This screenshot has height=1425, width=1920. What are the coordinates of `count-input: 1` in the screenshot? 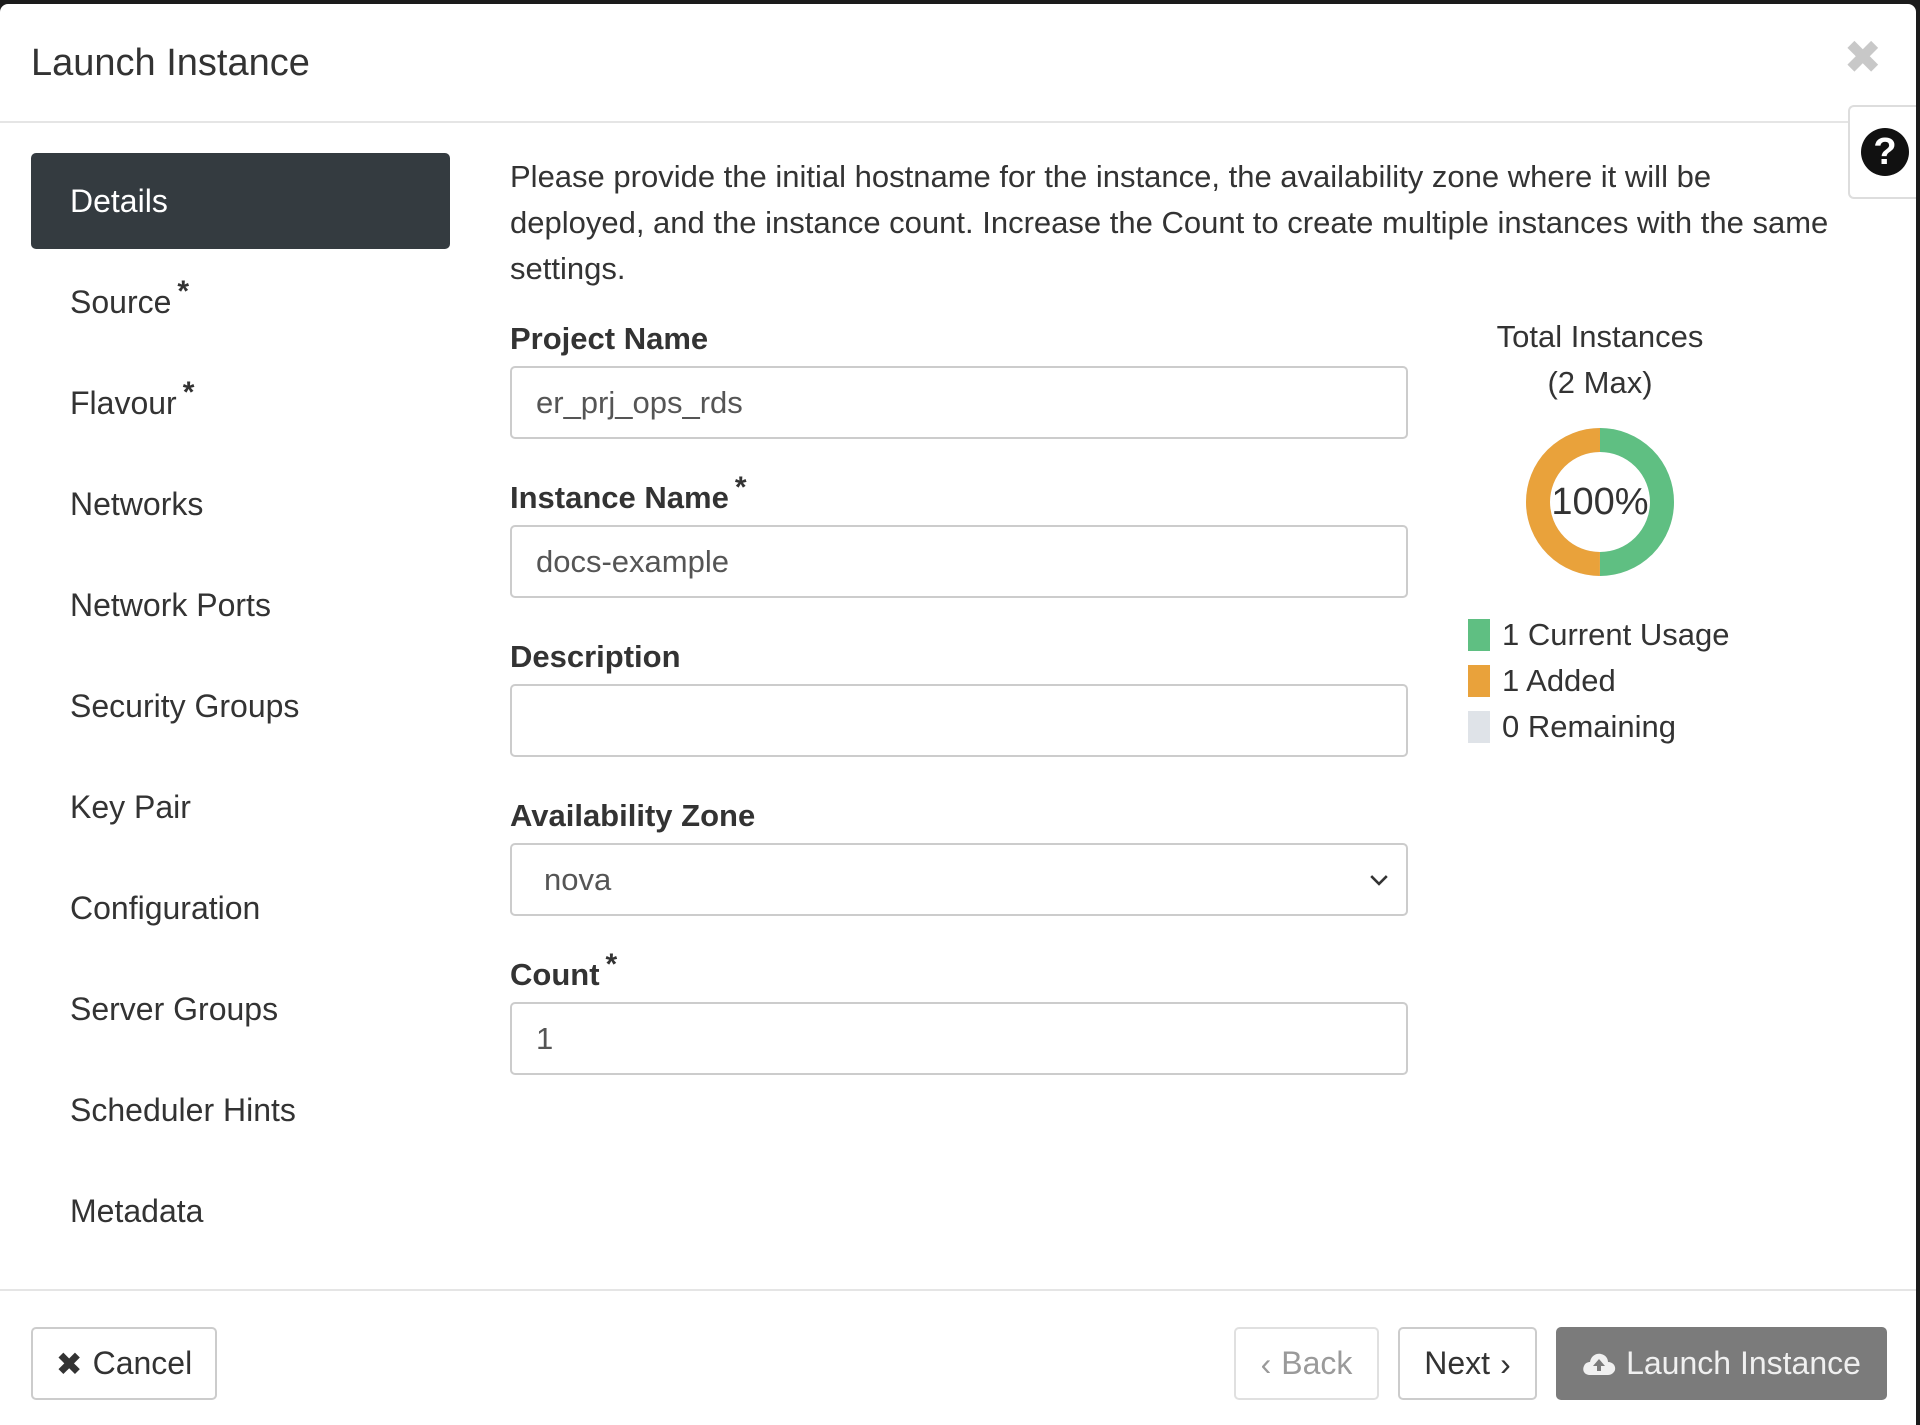 It's located at (959, 1038).